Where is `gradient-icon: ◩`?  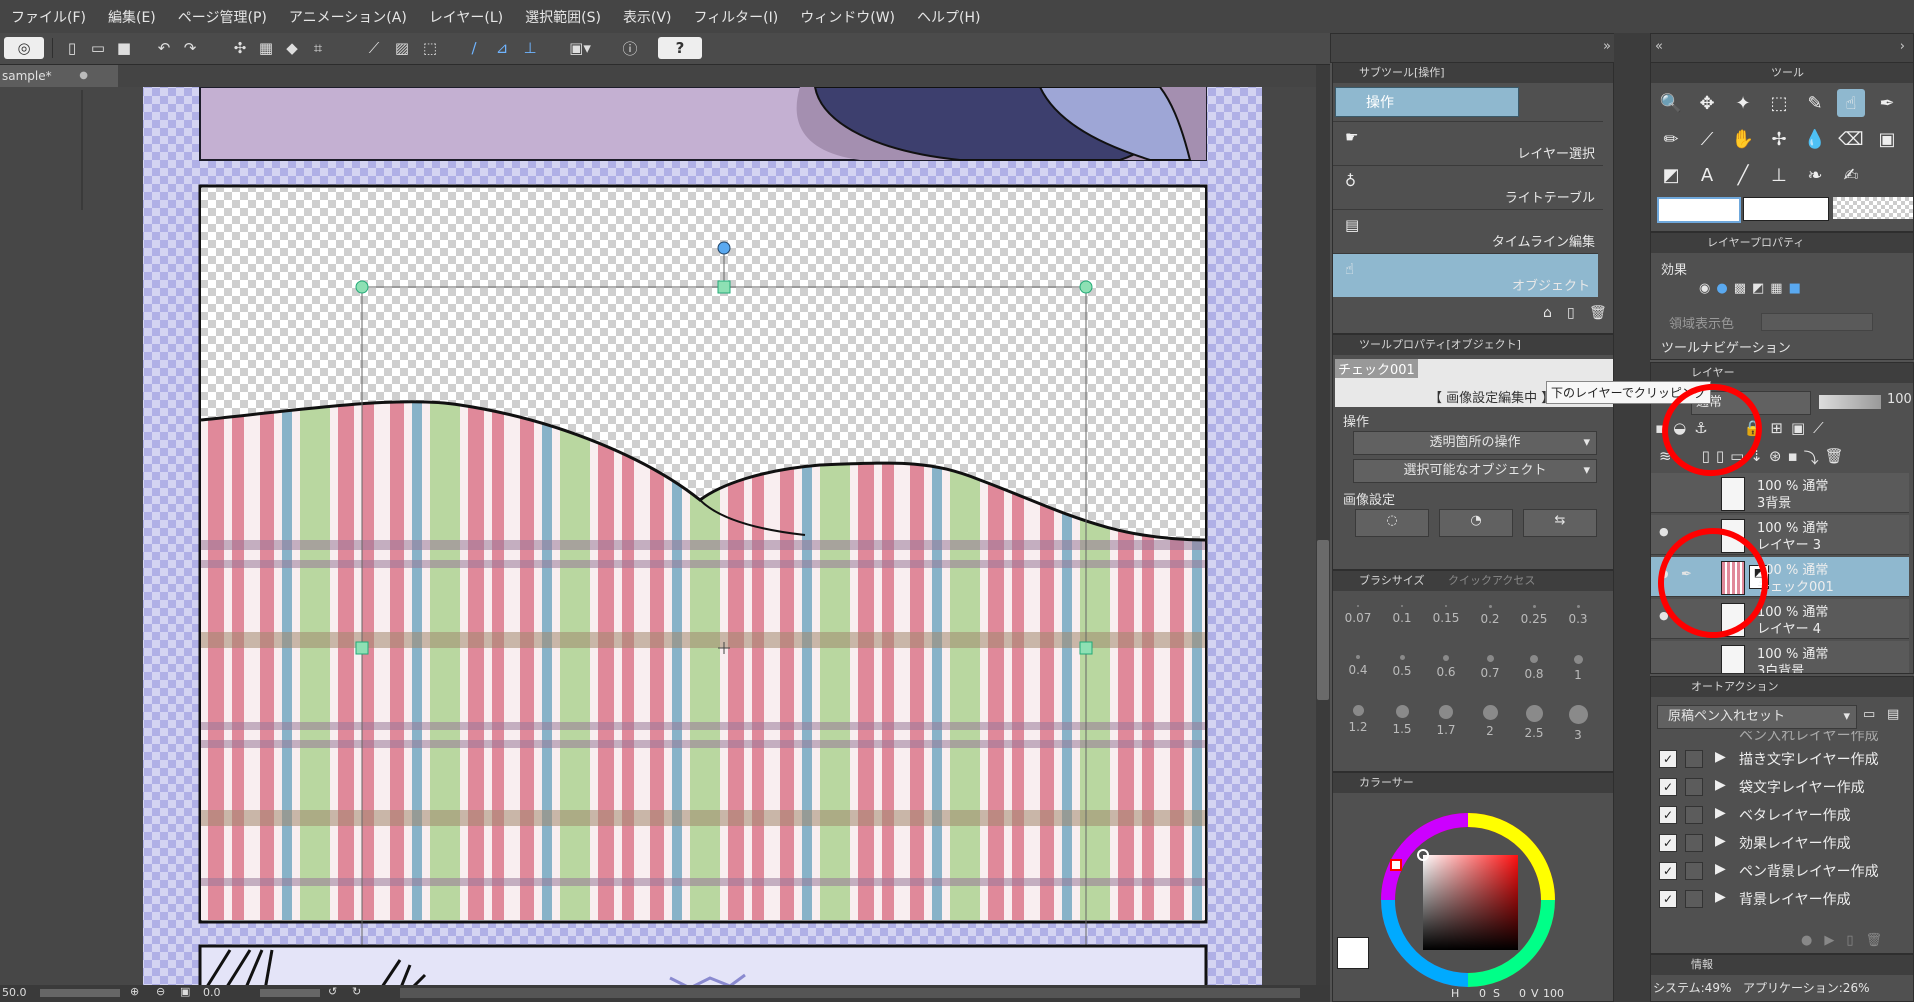
gradient-icon: ◩ is located at coordinates (1671, 175).